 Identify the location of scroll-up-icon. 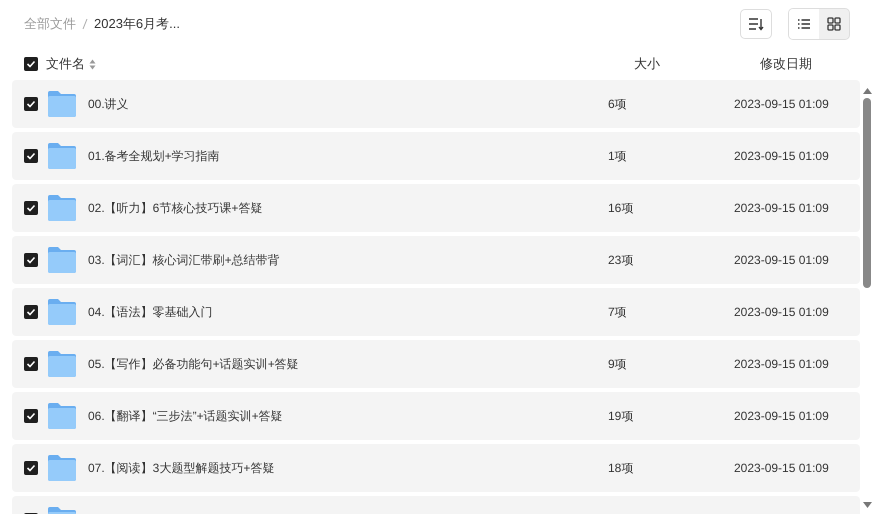
(867, 91).